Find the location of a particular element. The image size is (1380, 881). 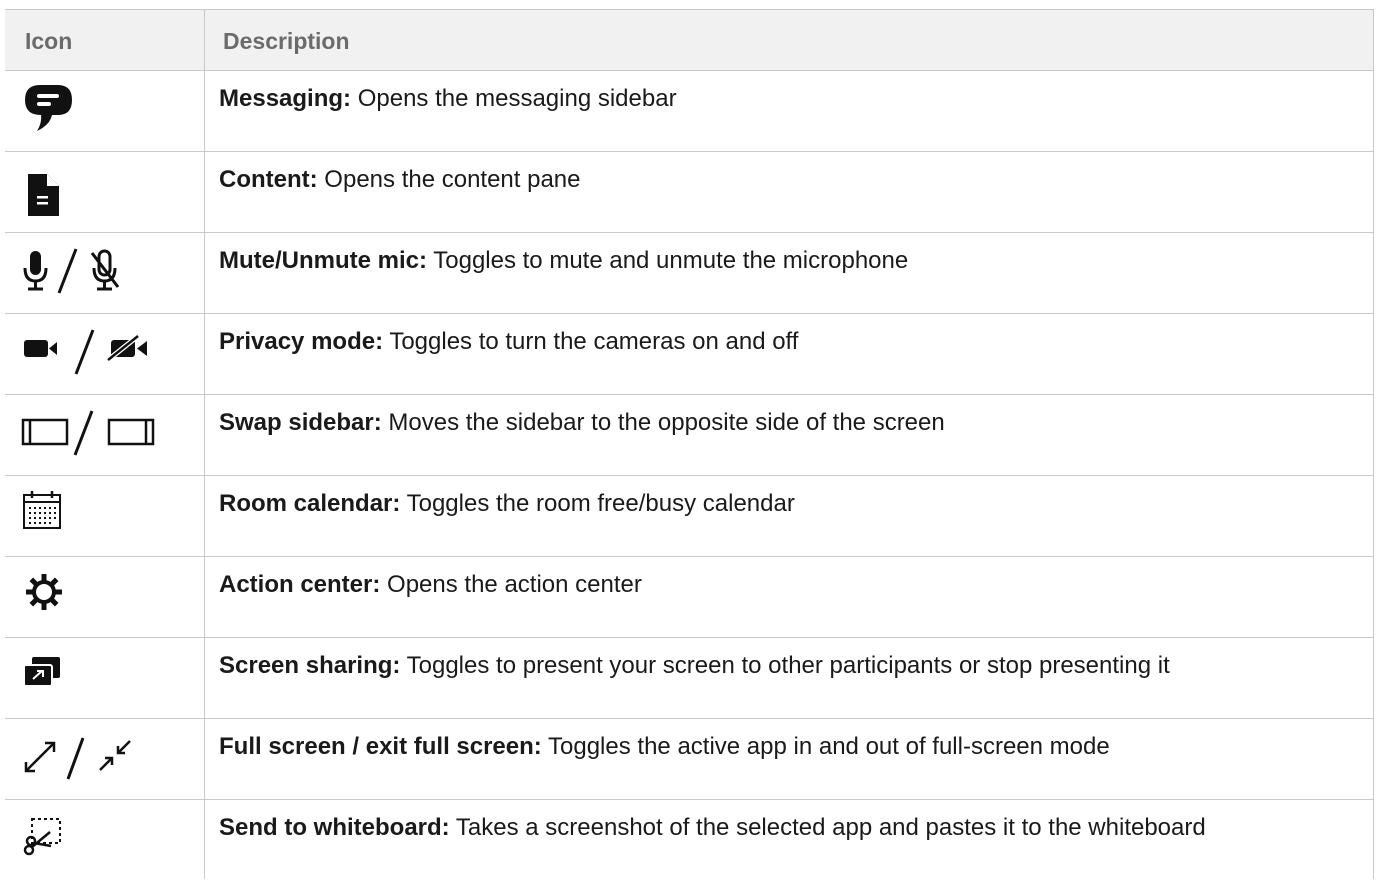

table-row: Messaging: Opens the messaging sidebar is located at coordinates (689, 111).